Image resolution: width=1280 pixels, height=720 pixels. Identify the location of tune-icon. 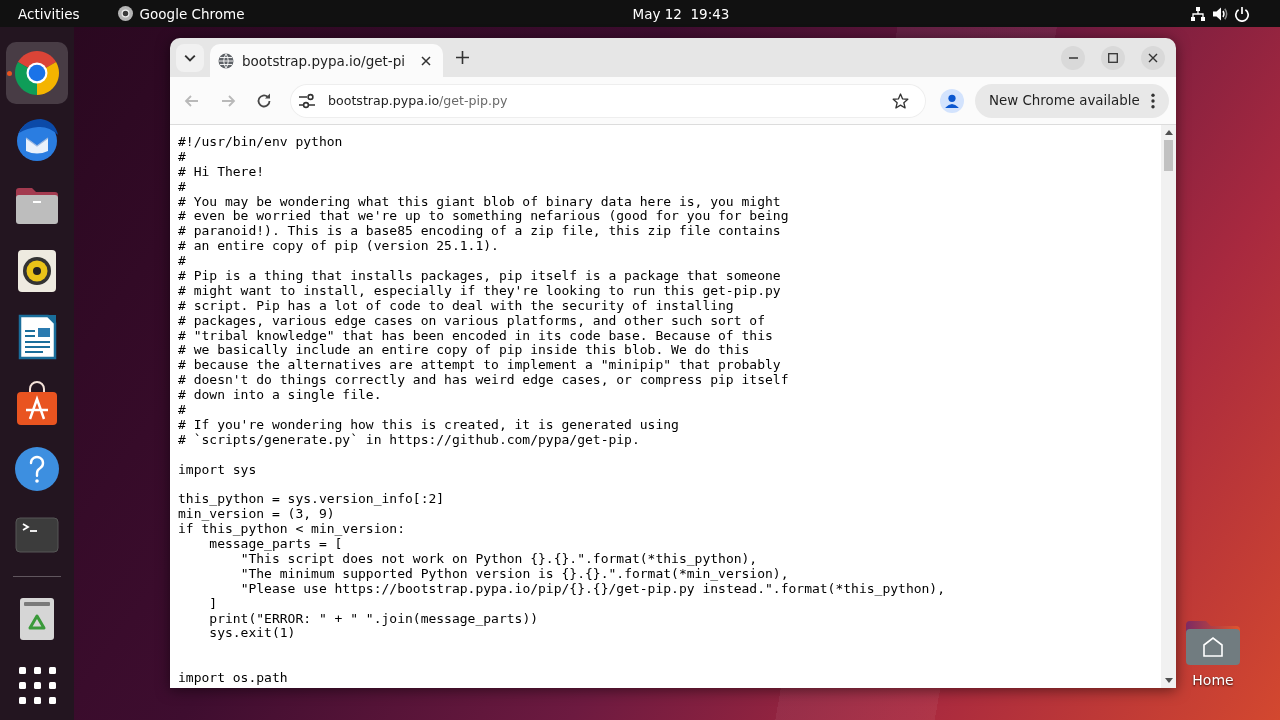
(307, 100).